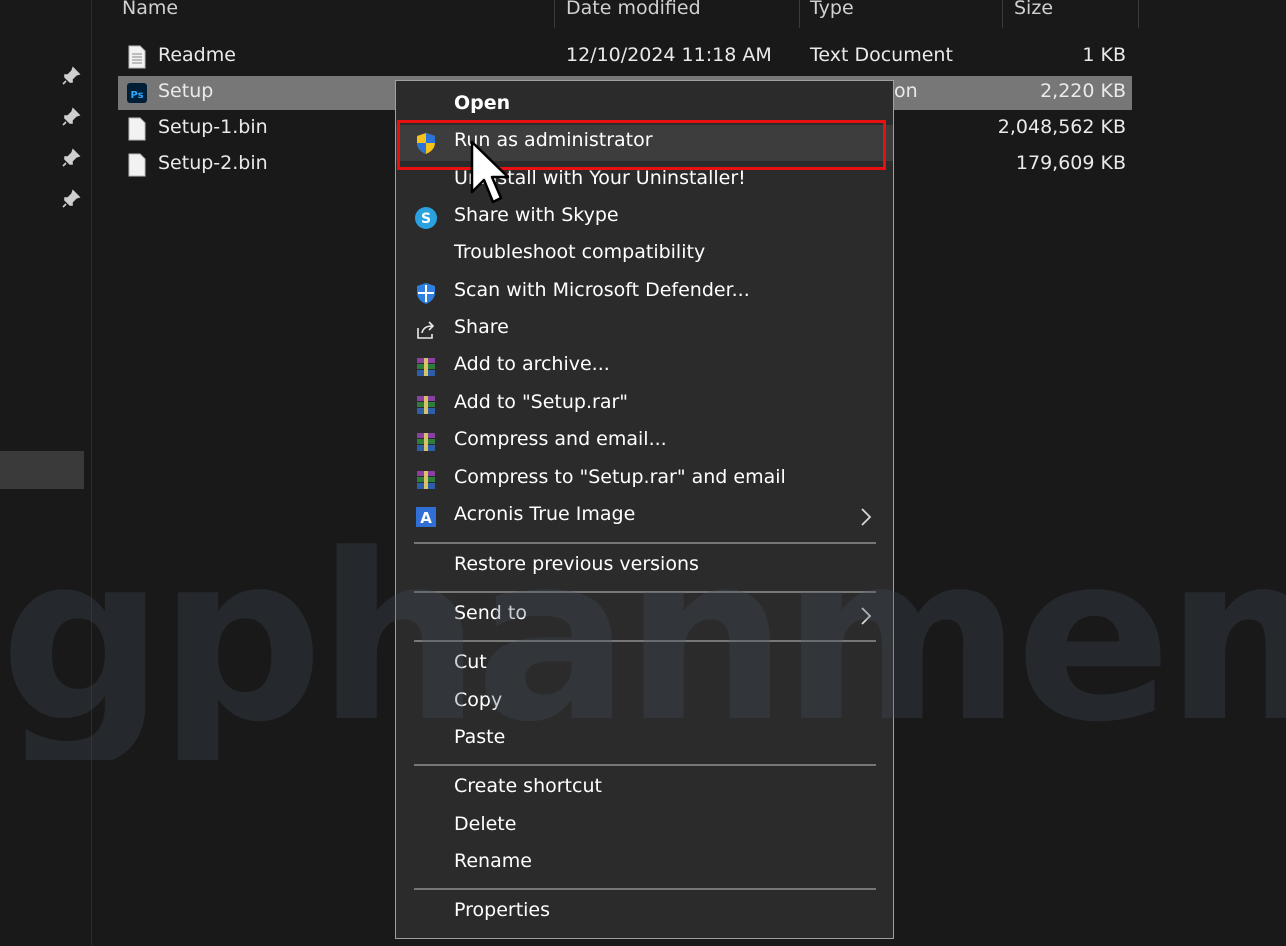 The image size is (1286, 946). Describe the element at coordinates (426, 330) in the screenshot. I see `share-icon` at that location.